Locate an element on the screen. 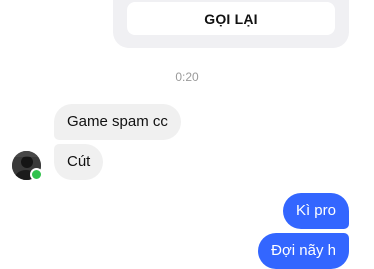 The height and width of the screenshot is (269, 374). contact-avatar is located at coordinates (27, 166).